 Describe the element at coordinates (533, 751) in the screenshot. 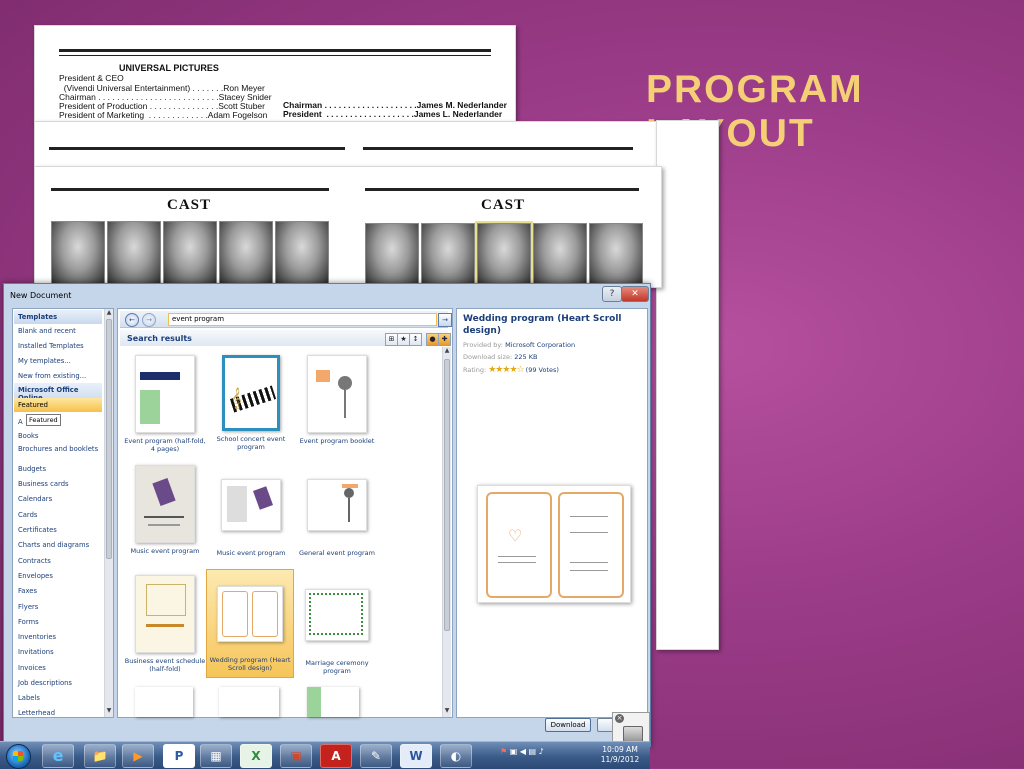

I see `tray-display-icon: ▤` at that location.